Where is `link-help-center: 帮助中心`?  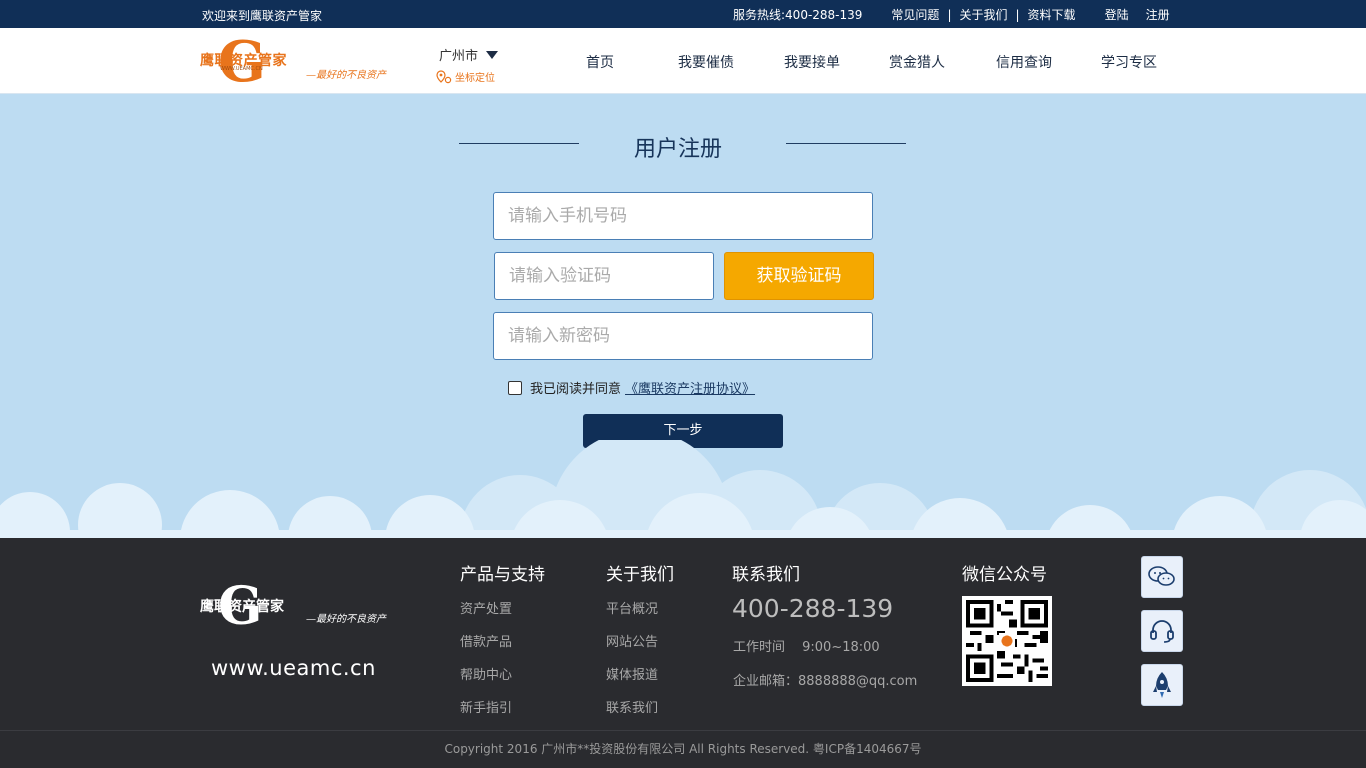 link-help-center: 帮助中心 is located at coordinates (486, 673).